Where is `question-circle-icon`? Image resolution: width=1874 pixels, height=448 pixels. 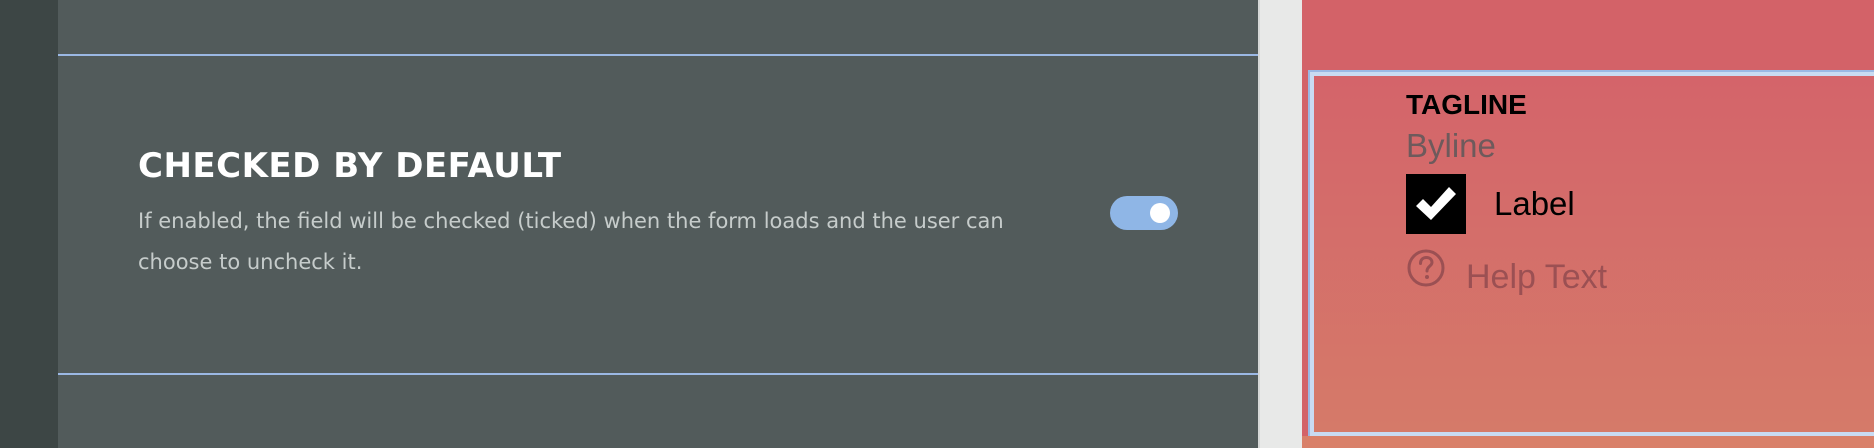 question-circle-icon is located at coordinates (1426, 268).